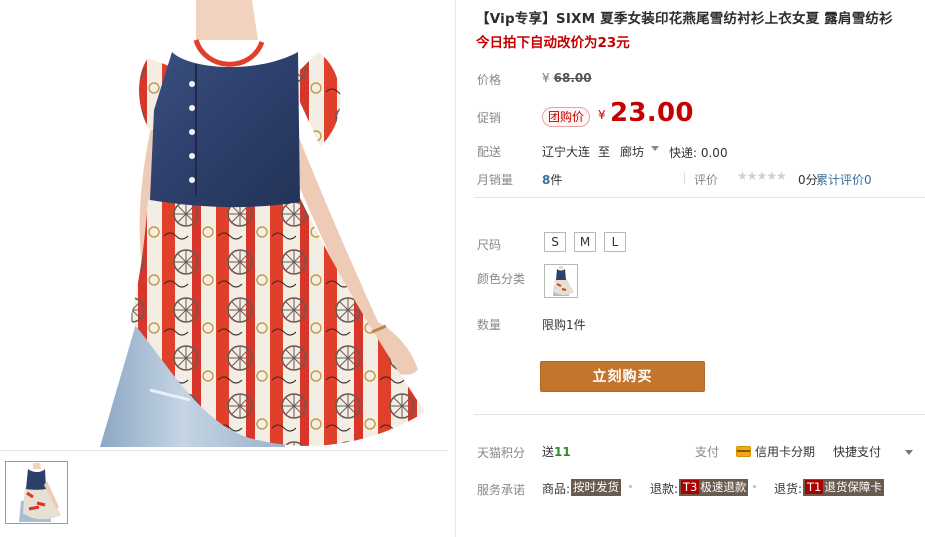 The height and width of the screenshot is (537, 925). Describe the element at coordinates (808, 180) in the screenshot. I see `review-score: 0分` at that location.